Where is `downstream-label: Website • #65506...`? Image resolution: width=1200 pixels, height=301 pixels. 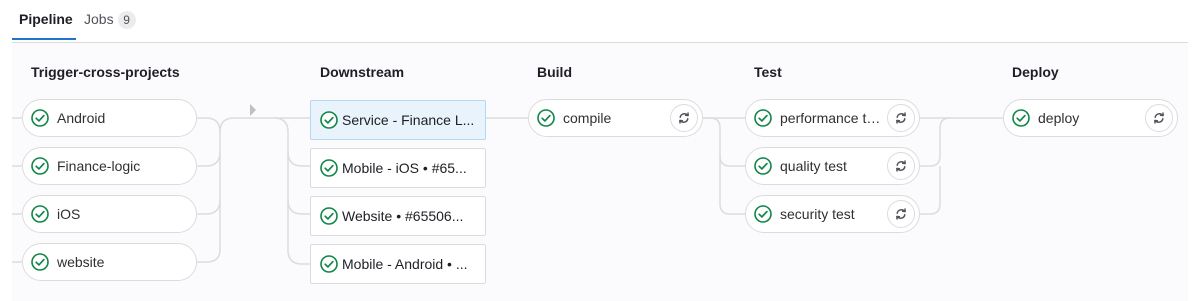 downstream-label: Website • #65506... is located at coordinates (403, 216).